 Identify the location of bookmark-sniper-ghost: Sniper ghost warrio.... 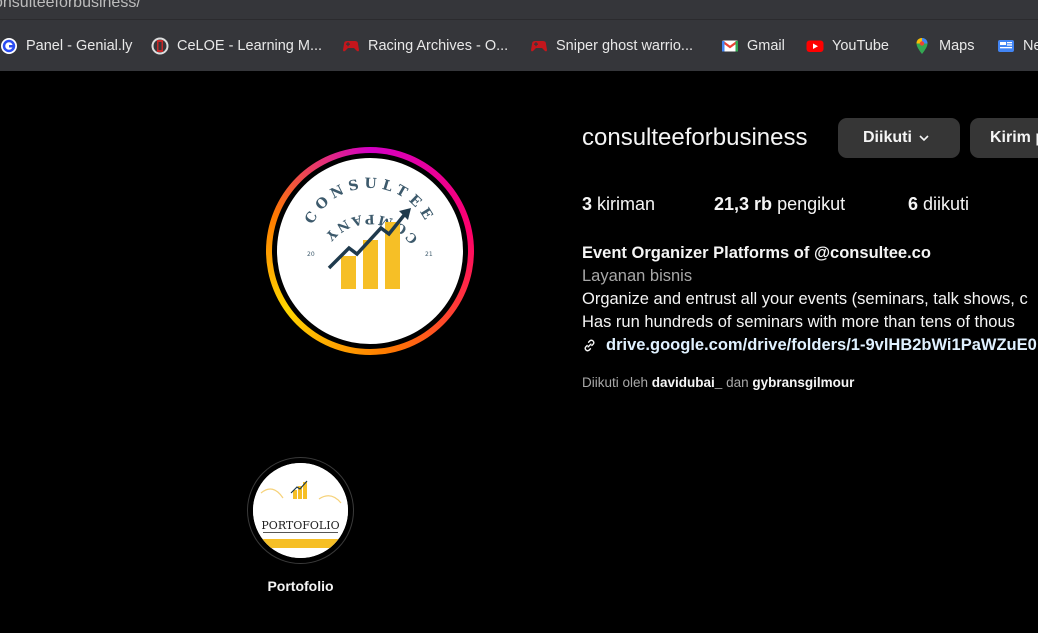
(611, 46).